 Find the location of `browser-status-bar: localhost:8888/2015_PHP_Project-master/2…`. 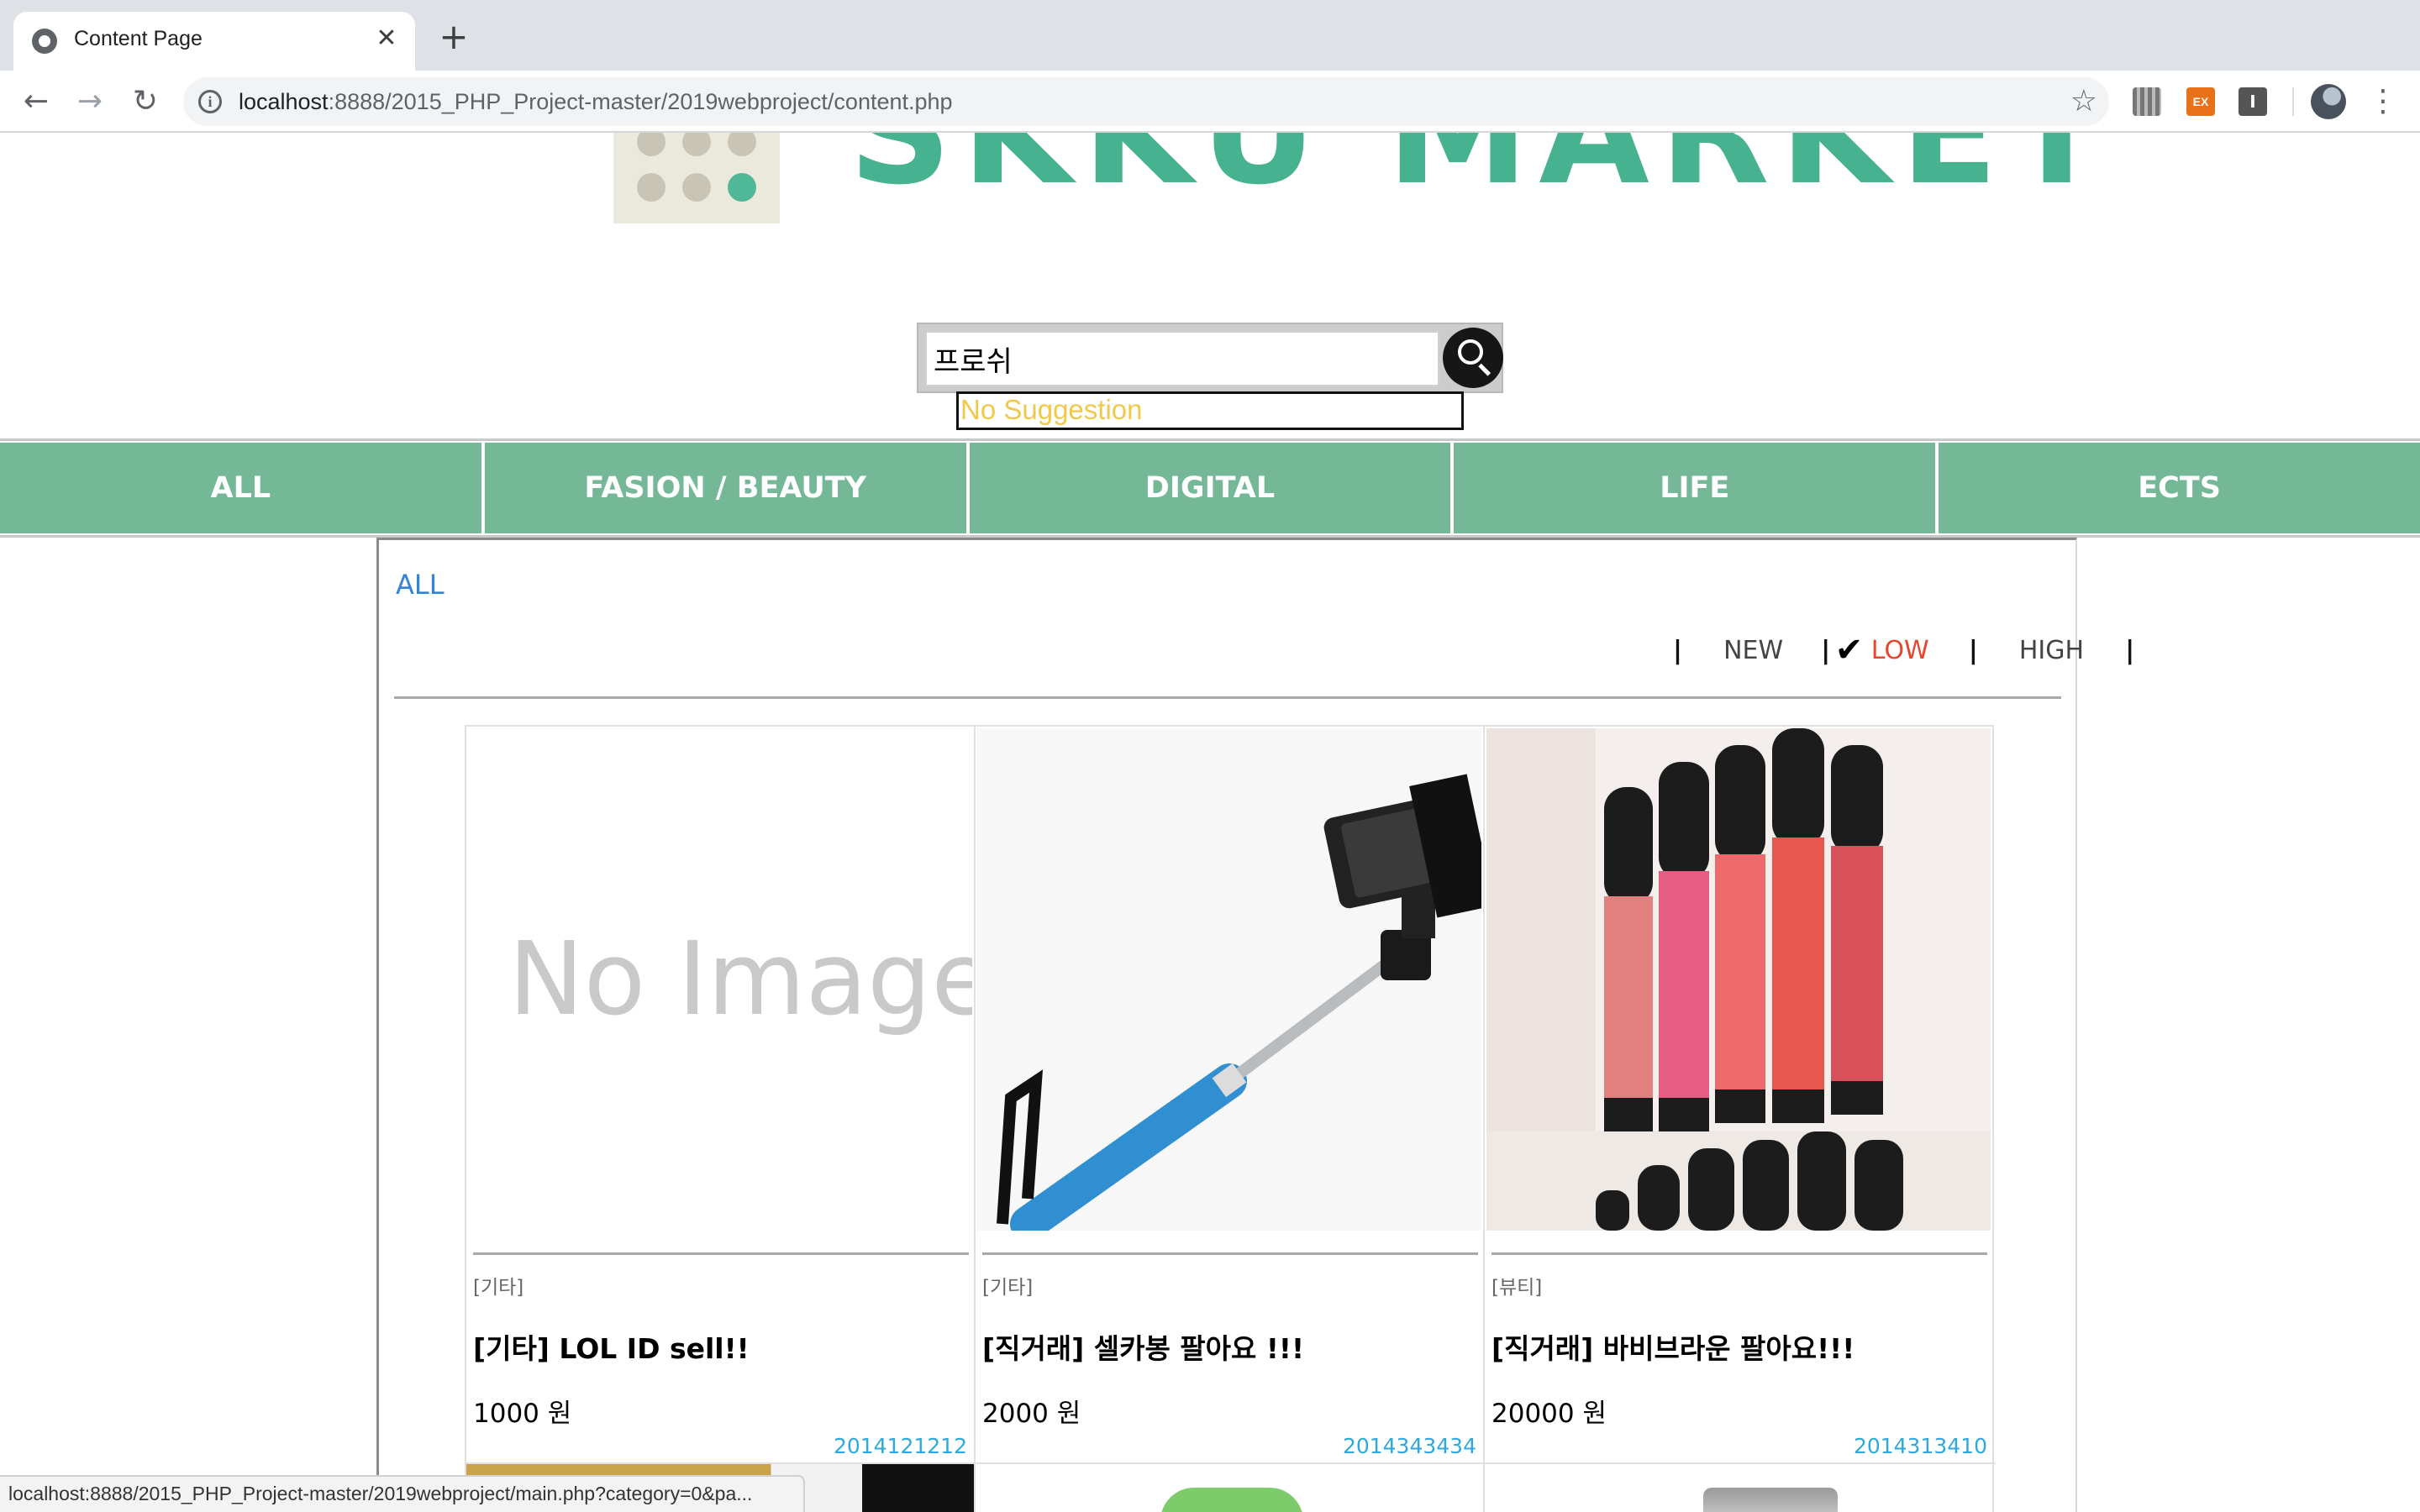

browser-status-bar: localhost:8888/2015_PHP_Project-master/2… is located at coordinates (402, 1493).